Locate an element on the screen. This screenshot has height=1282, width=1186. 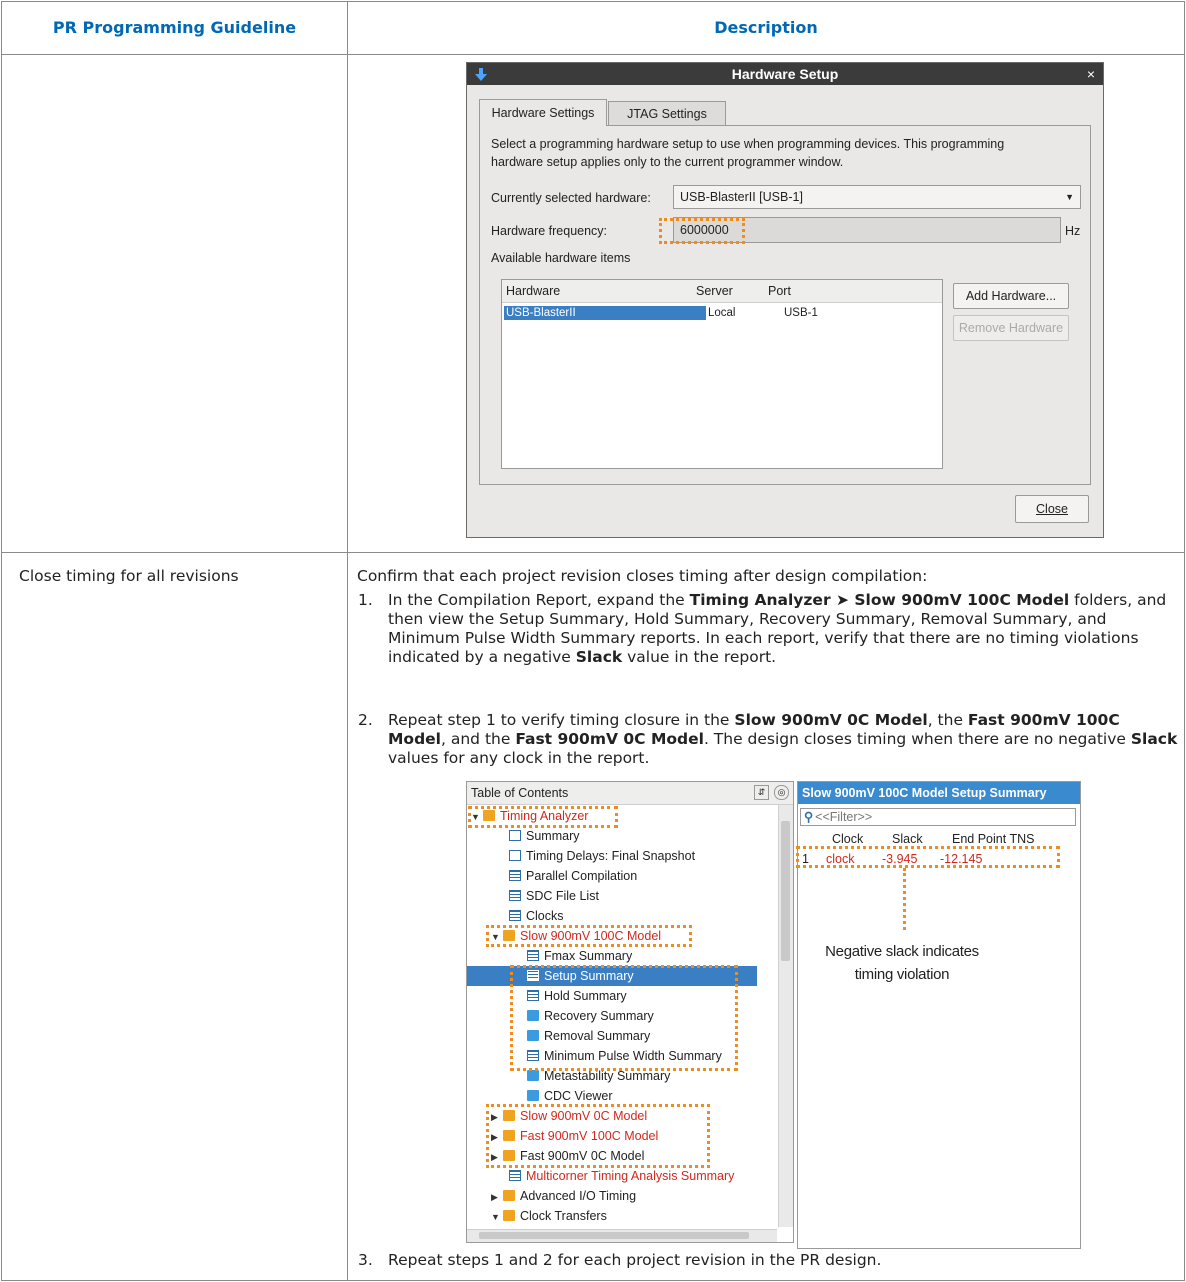
toc-item: Timing Delays: Final Snapshot is located at coordinates (622, 856).